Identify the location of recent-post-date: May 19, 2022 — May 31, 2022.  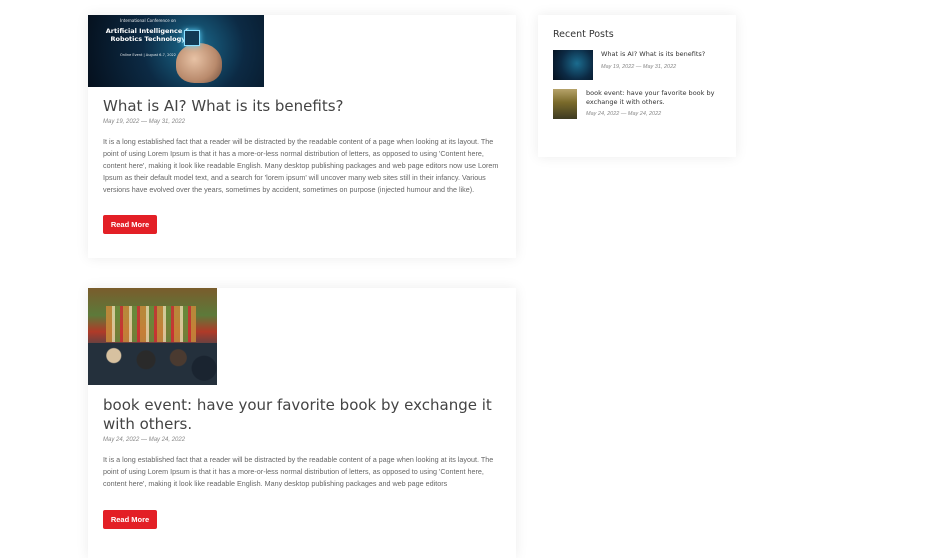
(639, 67).